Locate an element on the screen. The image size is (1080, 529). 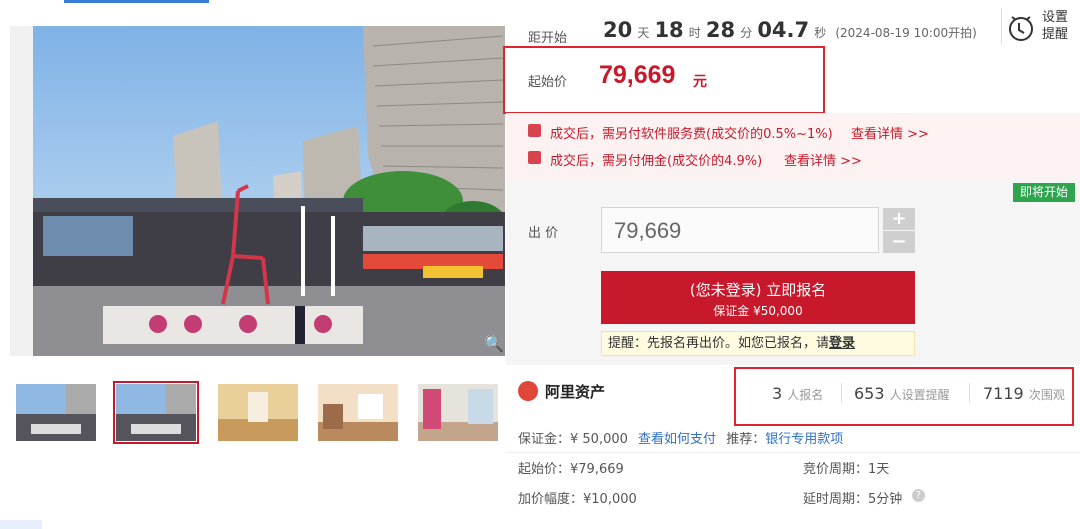
reminder-line1: 设置 is located at coordinates (1055, 17).